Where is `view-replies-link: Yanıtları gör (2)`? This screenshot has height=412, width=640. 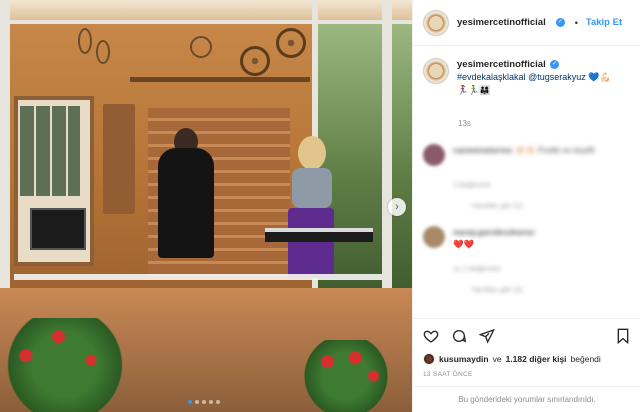 view-replies-link: Yanıtları gör (2) is located at coordinates (550, 289).